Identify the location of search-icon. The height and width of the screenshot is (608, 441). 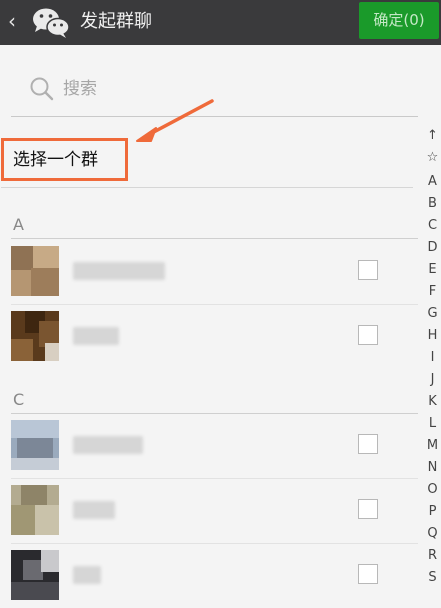
(42, 89).